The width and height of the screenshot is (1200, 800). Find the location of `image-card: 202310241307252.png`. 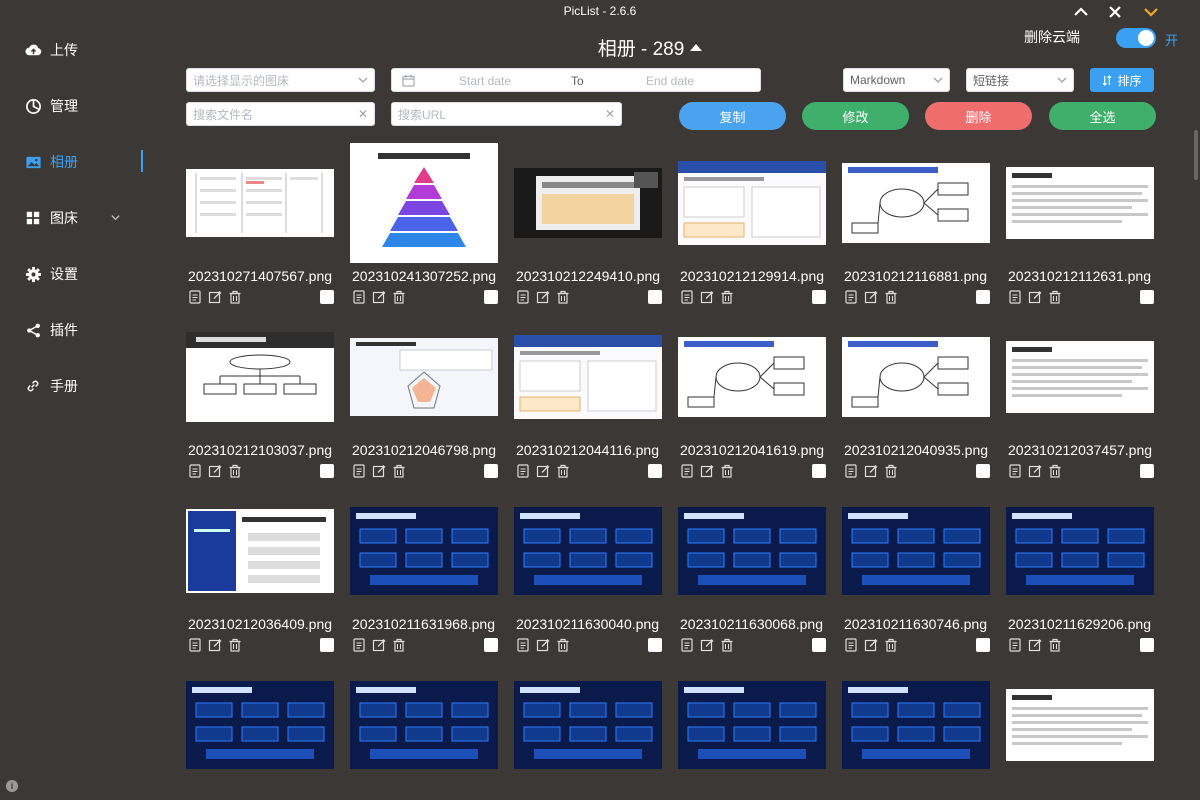

image-card: 202310241307252.png is located at coordinates (424, 227).